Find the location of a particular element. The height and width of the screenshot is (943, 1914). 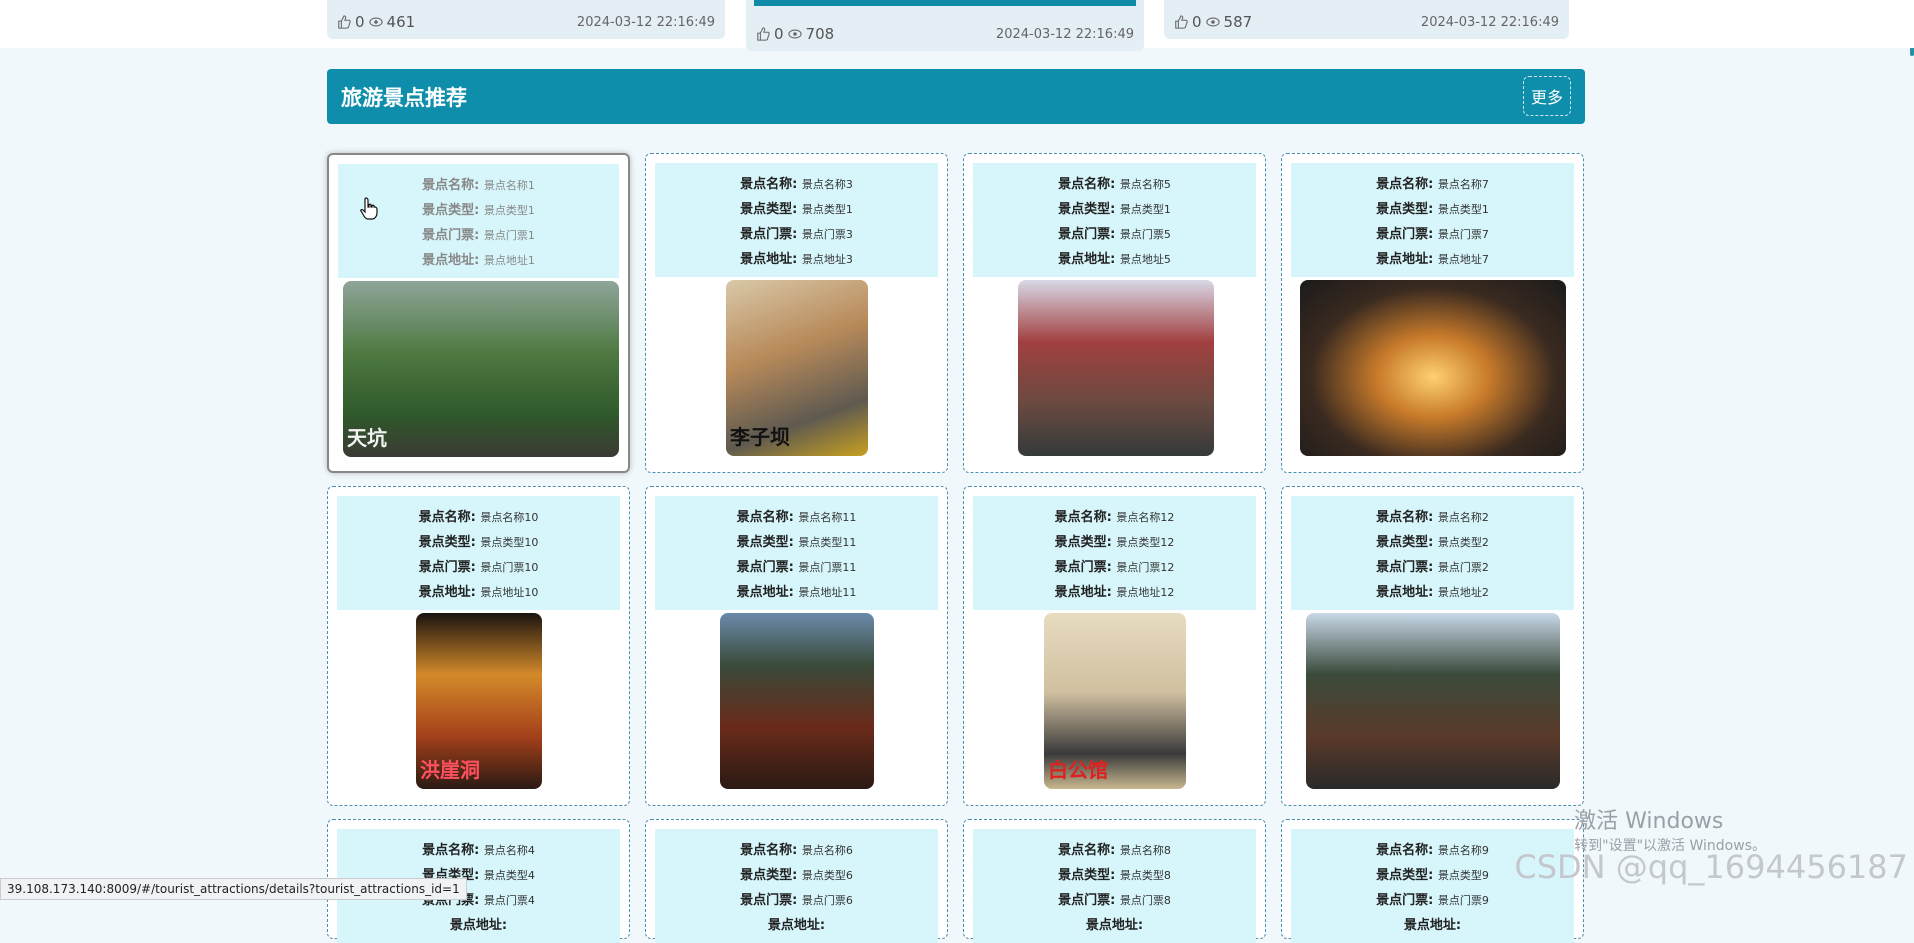

attraction-ticket-row: 景点门票: 景点门票6 is located at coordinates (796, 898).